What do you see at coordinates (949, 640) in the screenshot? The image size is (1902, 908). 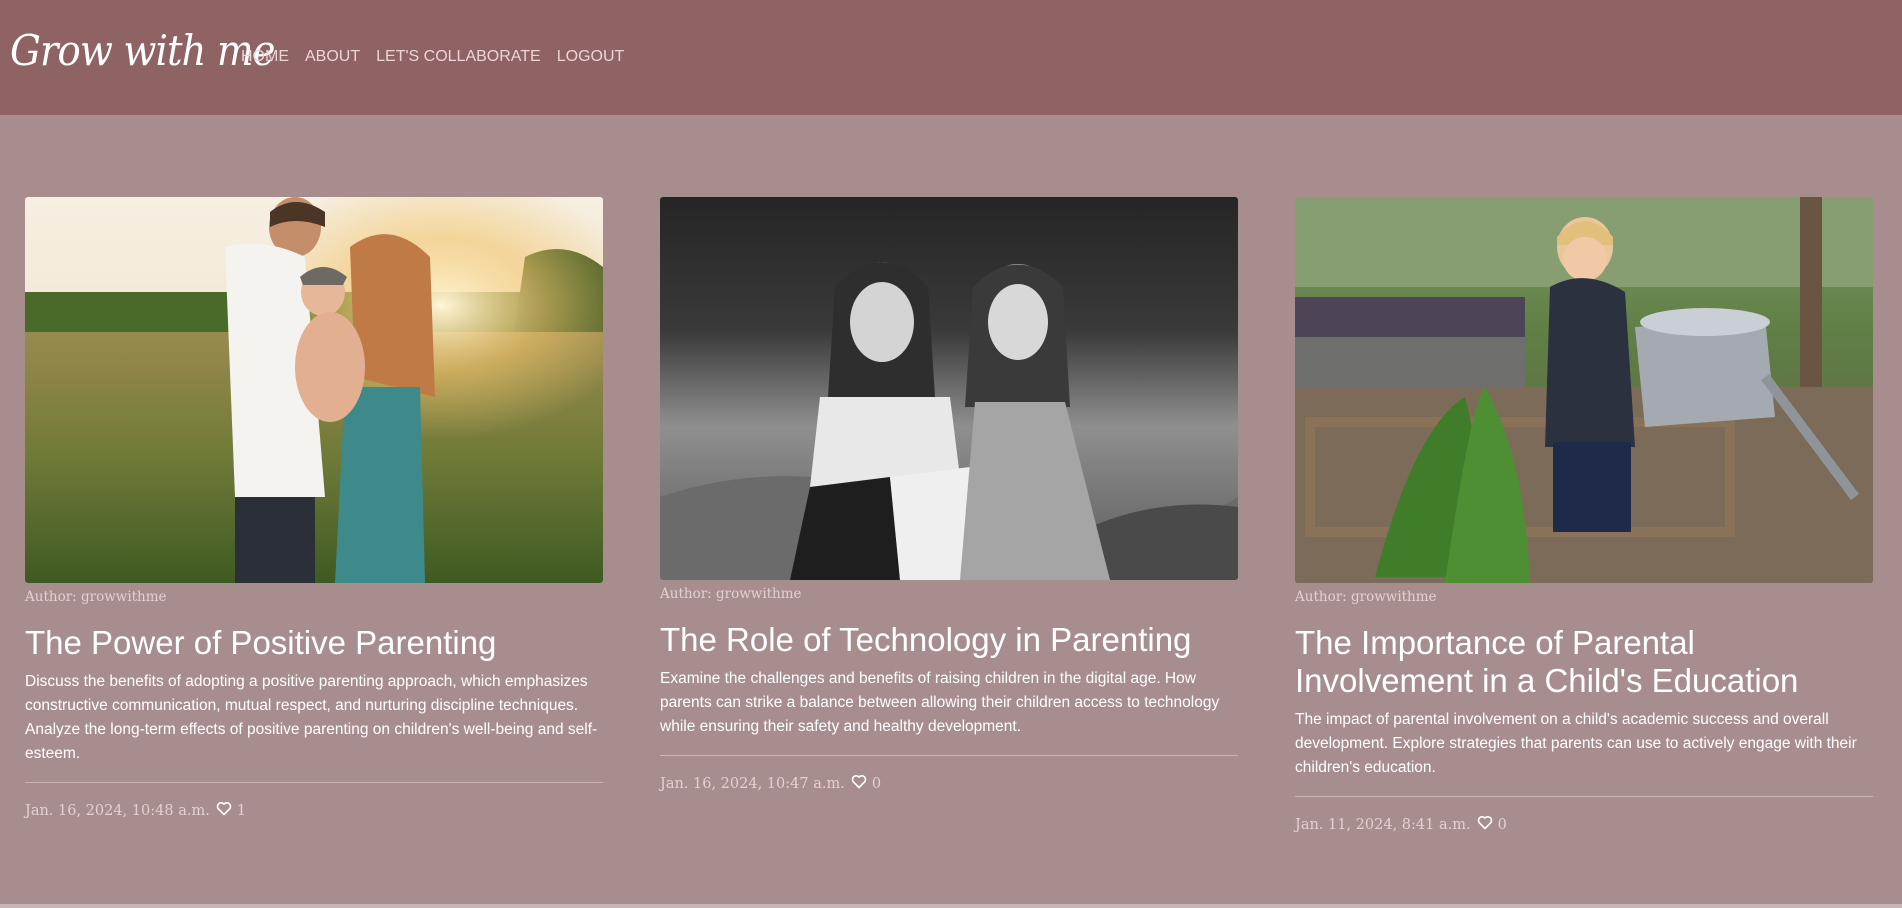 I see `post-title: The Role of Technology in Parenting` at bounding box center [949, 640].